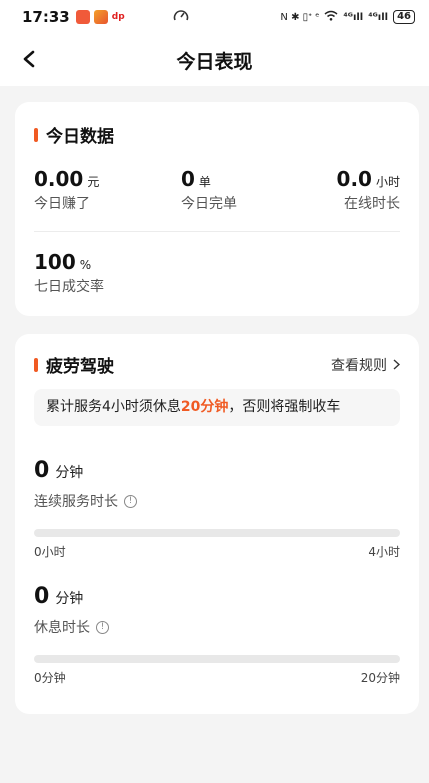 This screenshot has width=429, height=783. I want to click on back-button, so click(29, 59).